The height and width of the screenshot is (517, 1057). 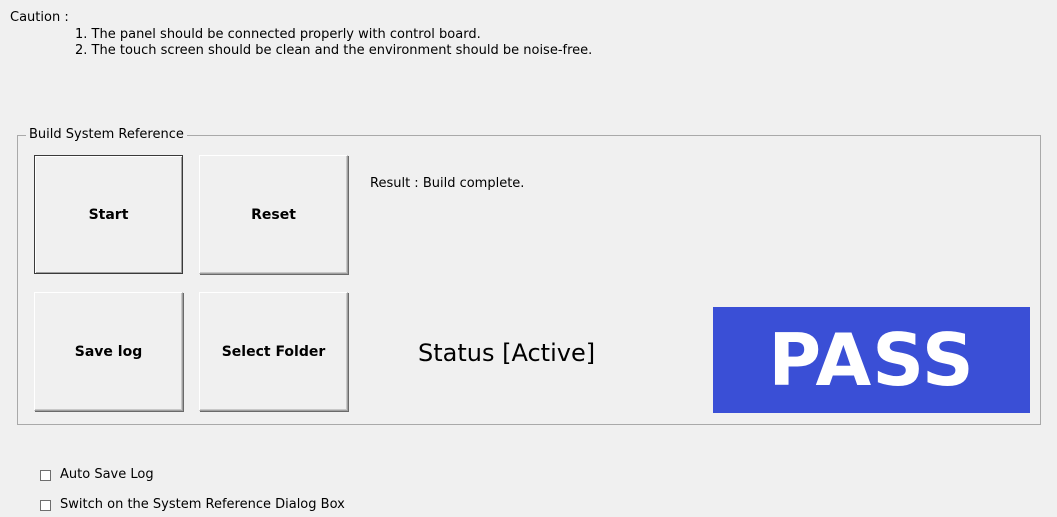 I want to click on reset-button: Reset, so click(x=273, y=214).